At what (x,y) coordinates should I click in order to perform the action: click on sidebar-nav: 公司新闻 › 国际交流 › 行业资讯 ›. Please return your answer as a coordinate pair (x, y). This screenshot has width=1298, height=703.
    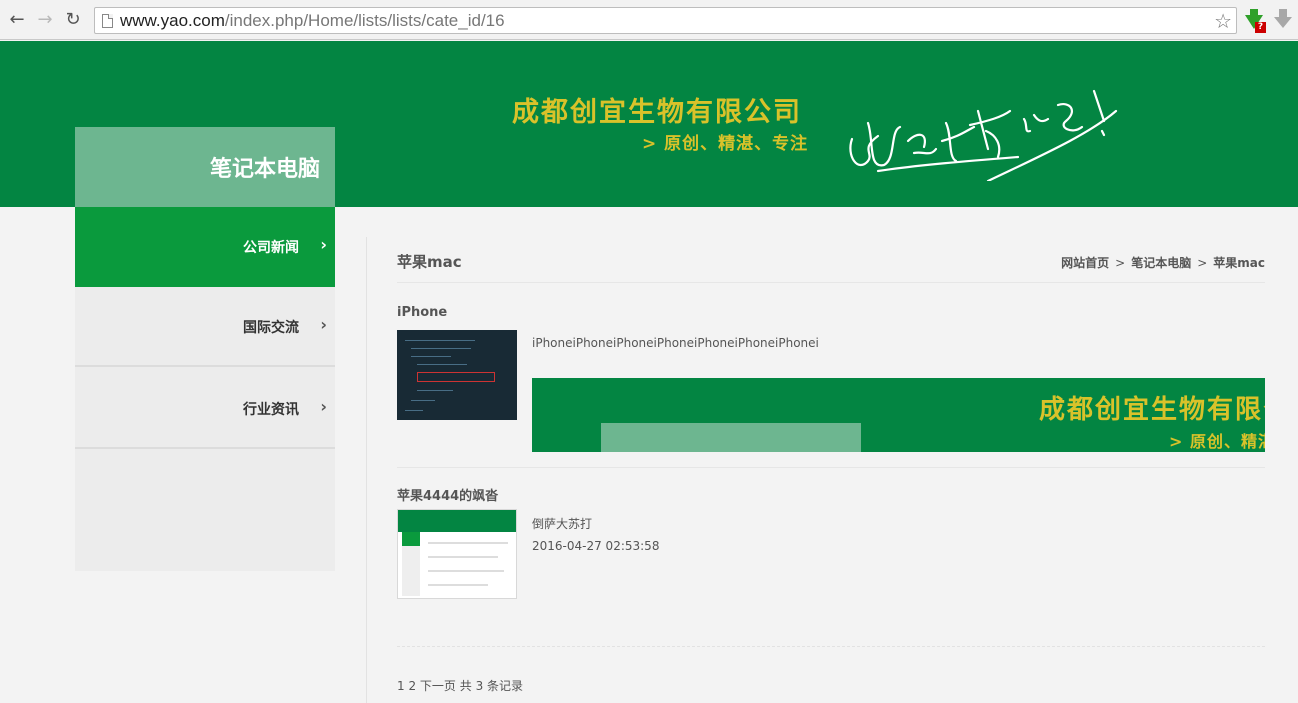
    Looking at the image, I should click on (205, 389).